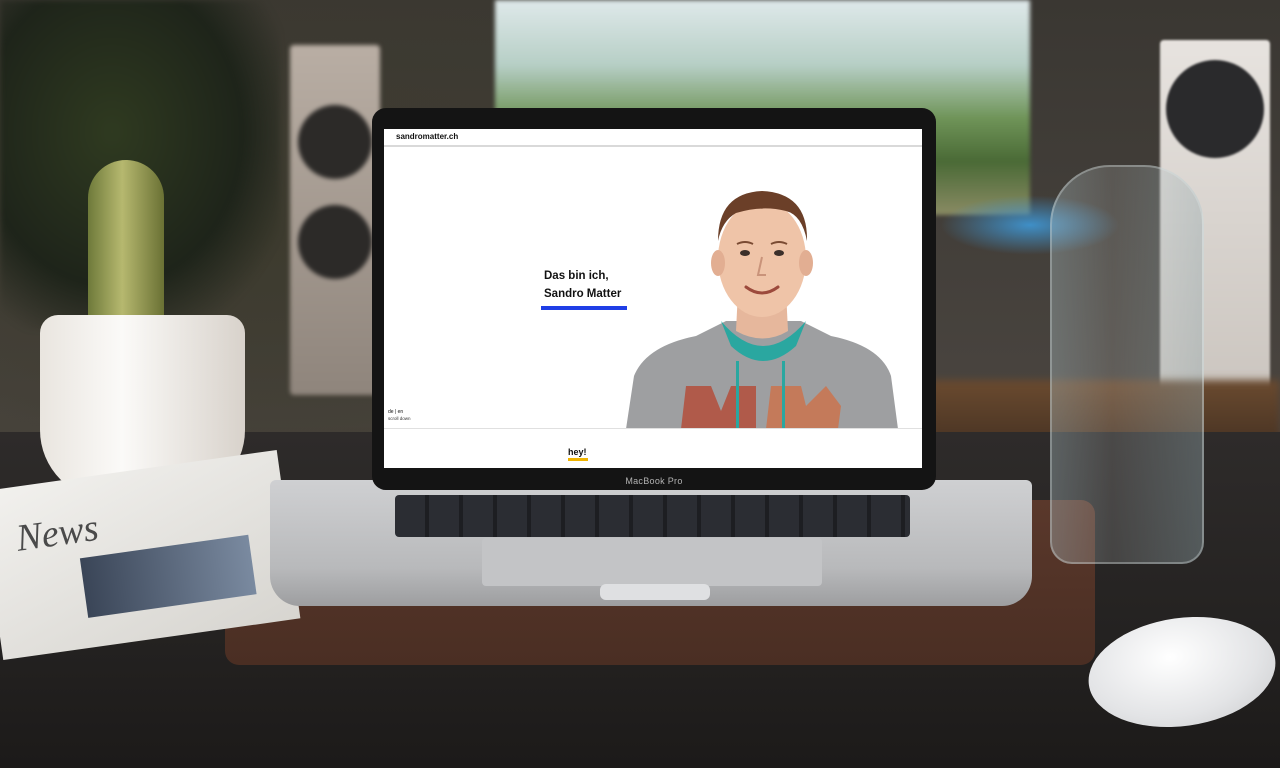  Describe the element at coordinates (584, 308) in the screenshot. I see `hero-underline` at that location.